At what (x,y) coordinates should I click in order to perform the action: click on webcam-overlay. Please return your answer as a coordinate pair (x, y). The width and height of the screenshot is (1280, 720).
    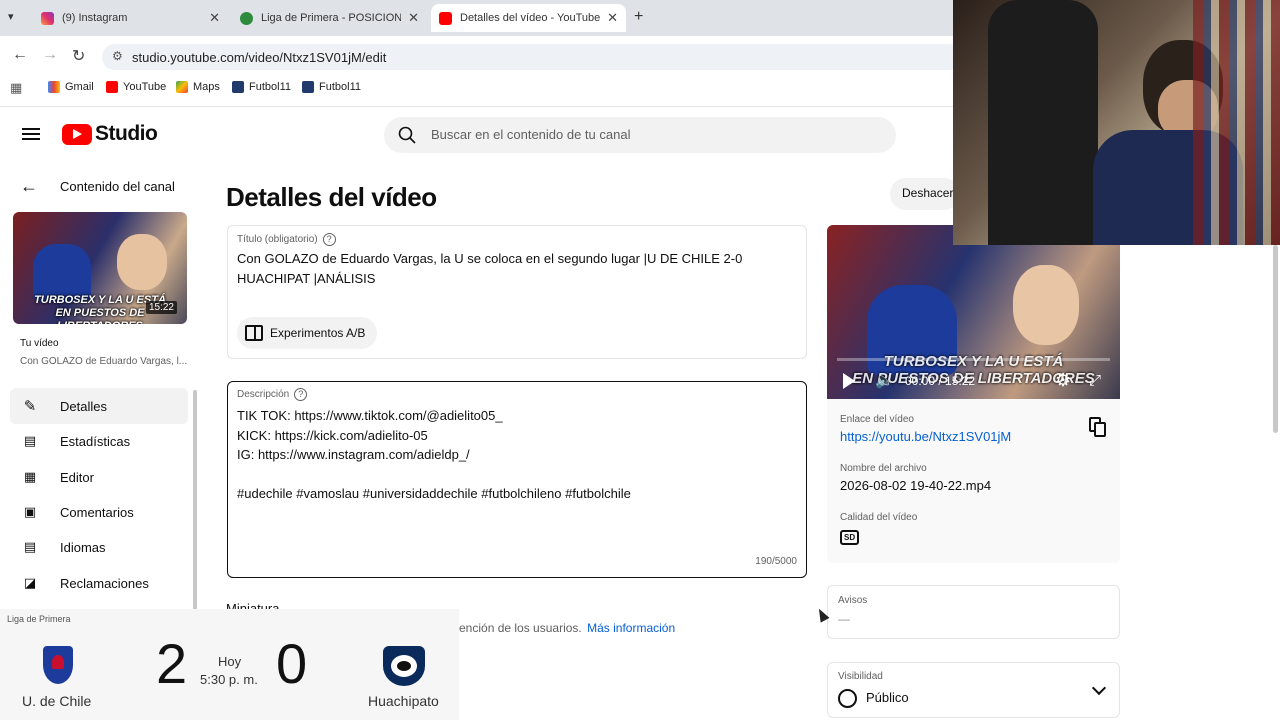
    Looking at the image, I should click on (1116, 122).